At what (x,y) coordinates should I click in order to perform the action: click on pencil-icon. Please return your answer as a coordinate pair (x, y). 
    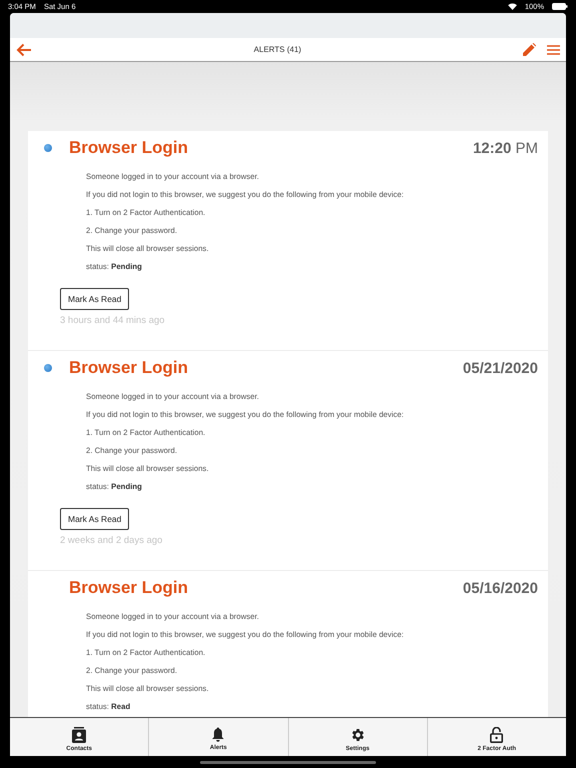
    Looking at the image, I should click on (529, 49).